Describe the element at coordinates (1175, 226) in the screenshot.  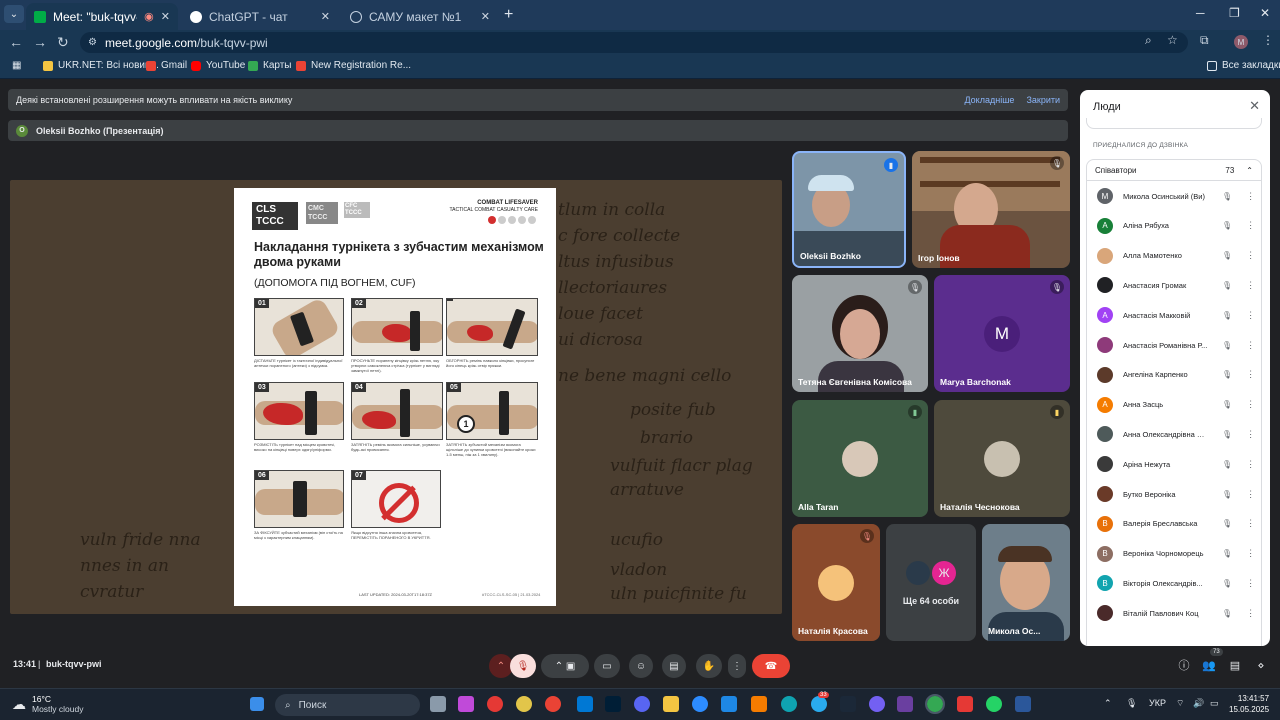
I see `participant-row: A Аліна Рябуха 🎙 ⋮` at that location.